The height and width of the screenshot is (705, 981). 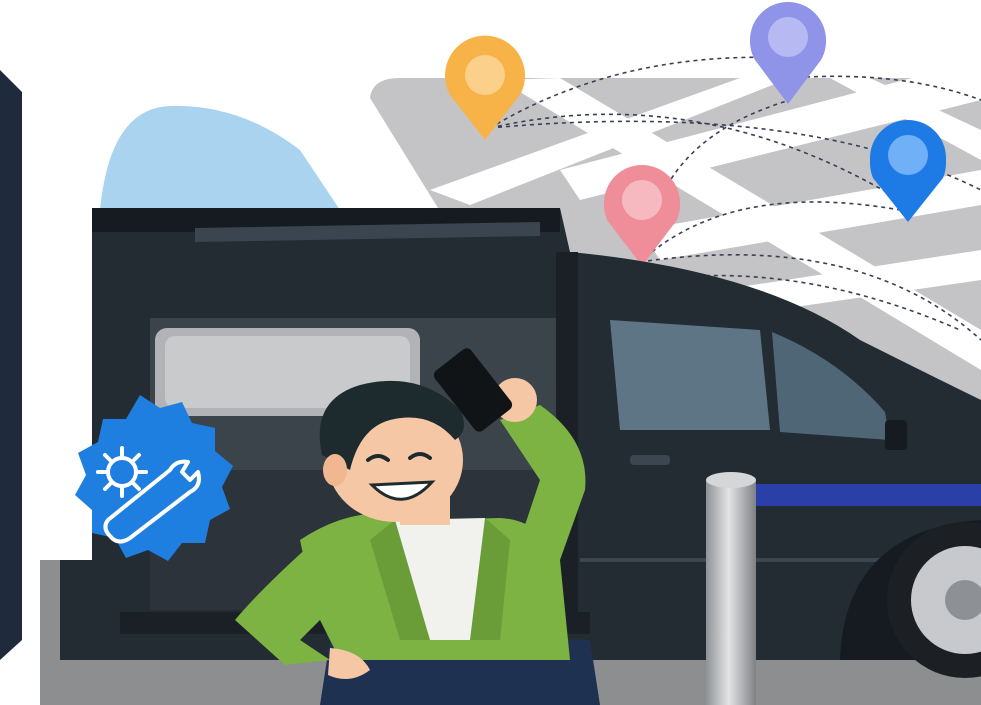 What do you see at coordinates (220, 157) in the screenshot?
I see `sky-shape` at bounding box center [220, 157].